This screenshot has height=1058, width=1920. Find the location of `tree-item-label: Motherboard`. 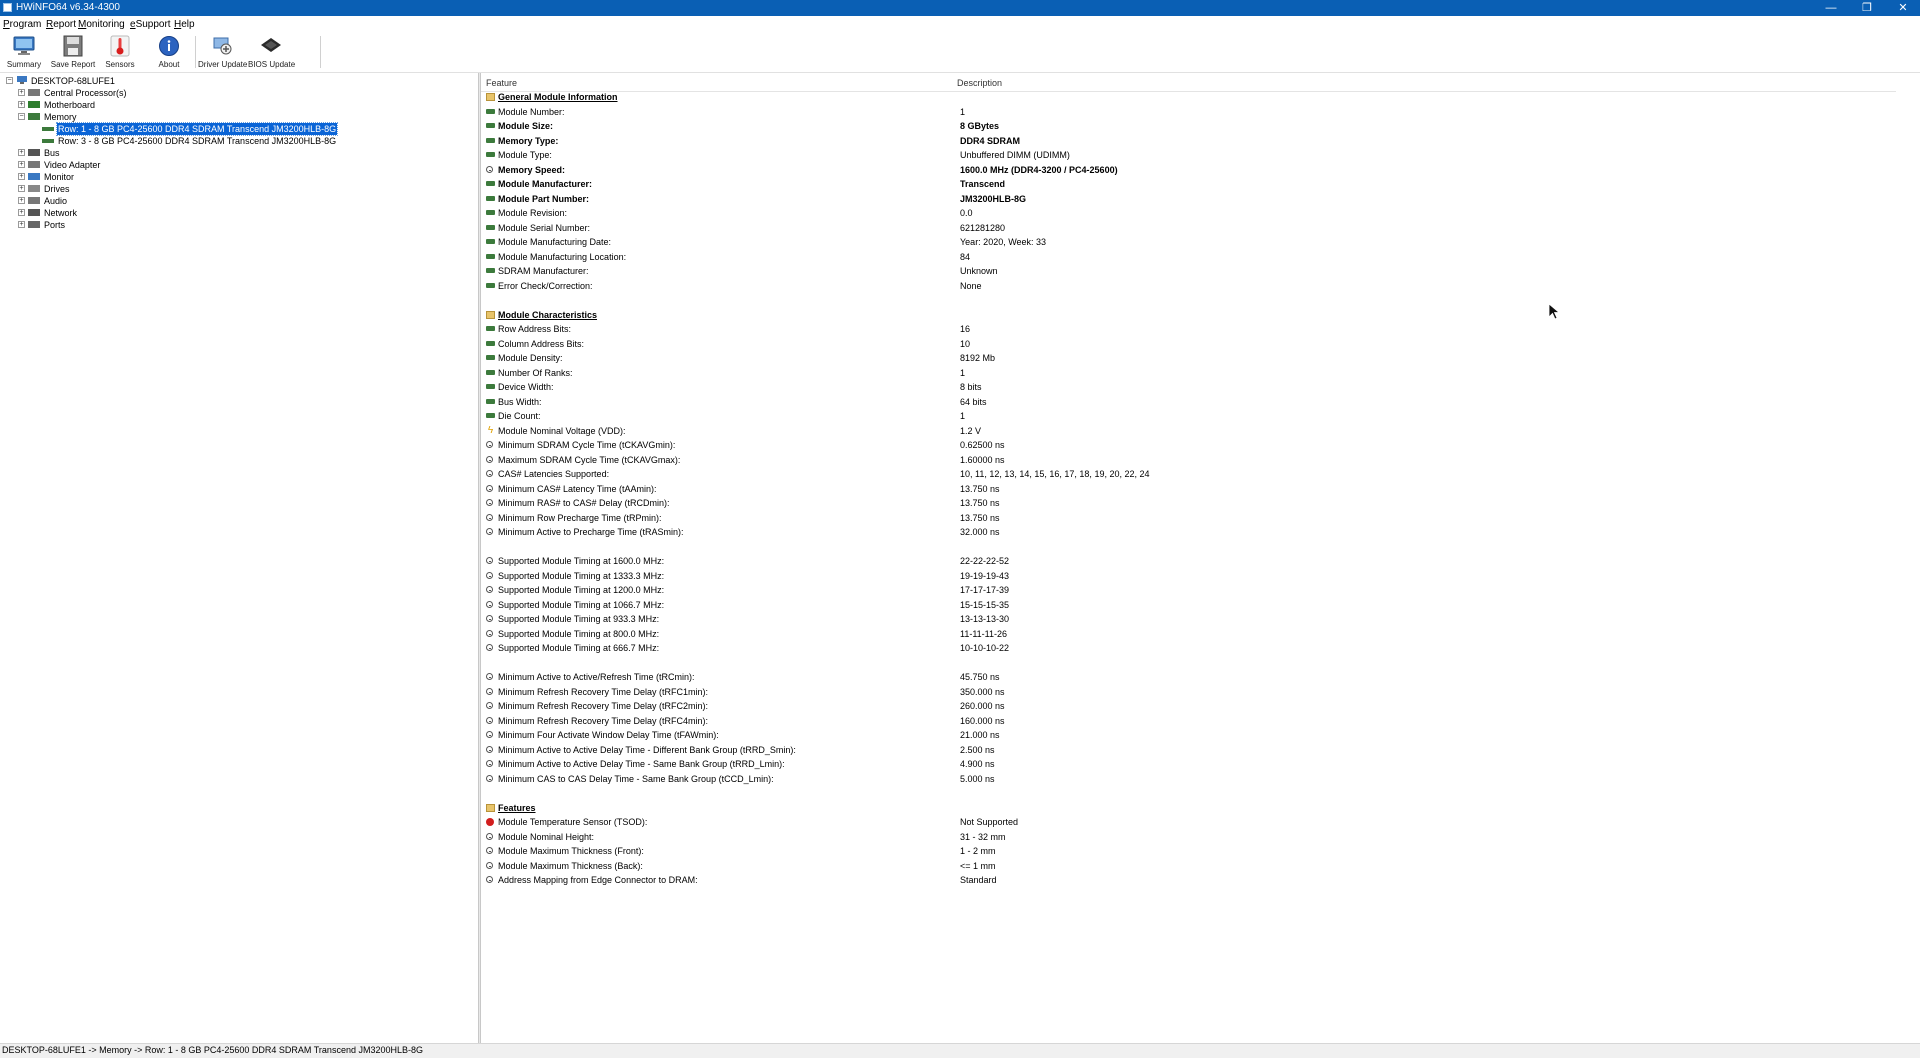

tree-item-label: Motherboard is located at coordinates (70, 105).